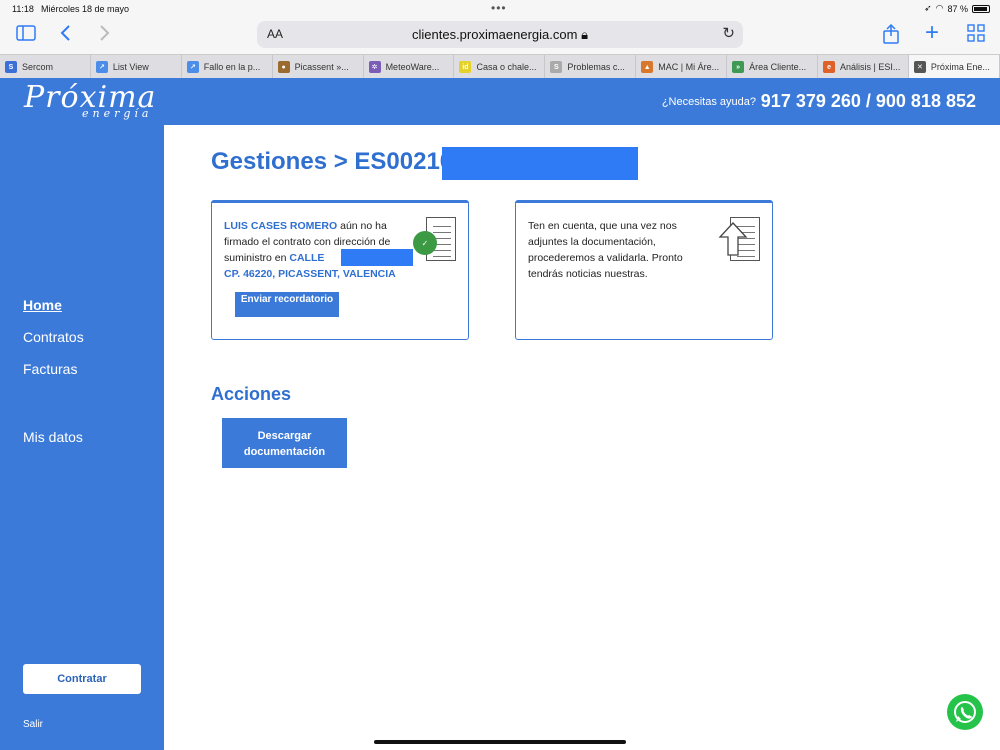 The height and width of the screenshot is (750, 1000). What do you see at coordinates (868, 101) in the screenshot?
I see `phone-numbers: 917 379 260 / 900 818 852` at bounding box center [868, 101].